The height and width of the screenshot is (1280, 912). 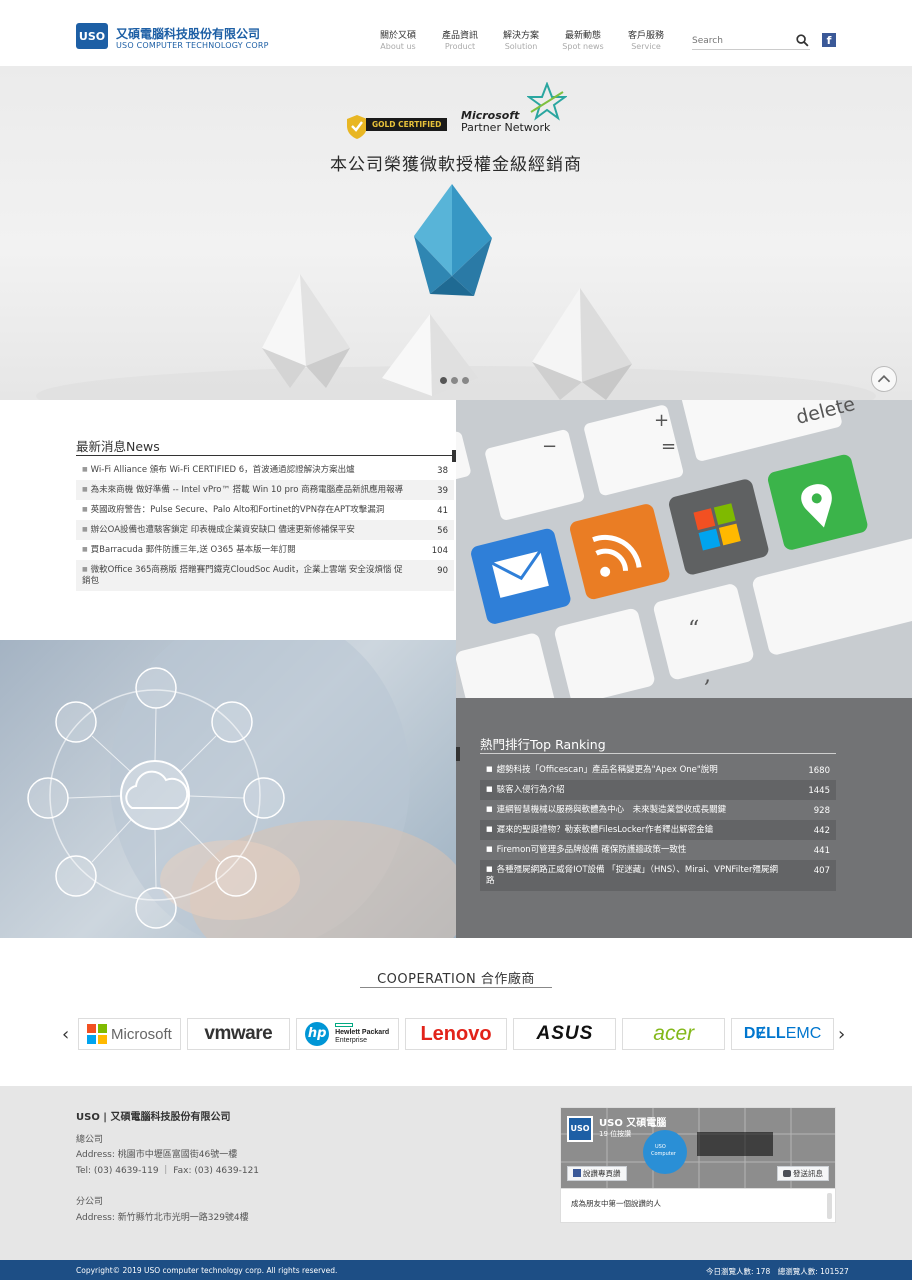 What do you see at coordinates (192, 45) in the screenshot?
I see `company-name-en: USO COMPUTER TECHNOLOGY CORP` at bounding box center [192, 45].